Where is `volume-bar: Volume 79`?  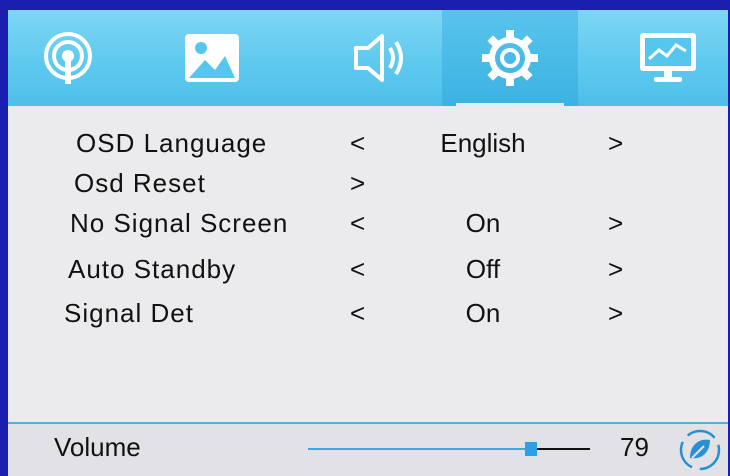
volume-bar: Volume 79 is located at coordinates (368, 450).